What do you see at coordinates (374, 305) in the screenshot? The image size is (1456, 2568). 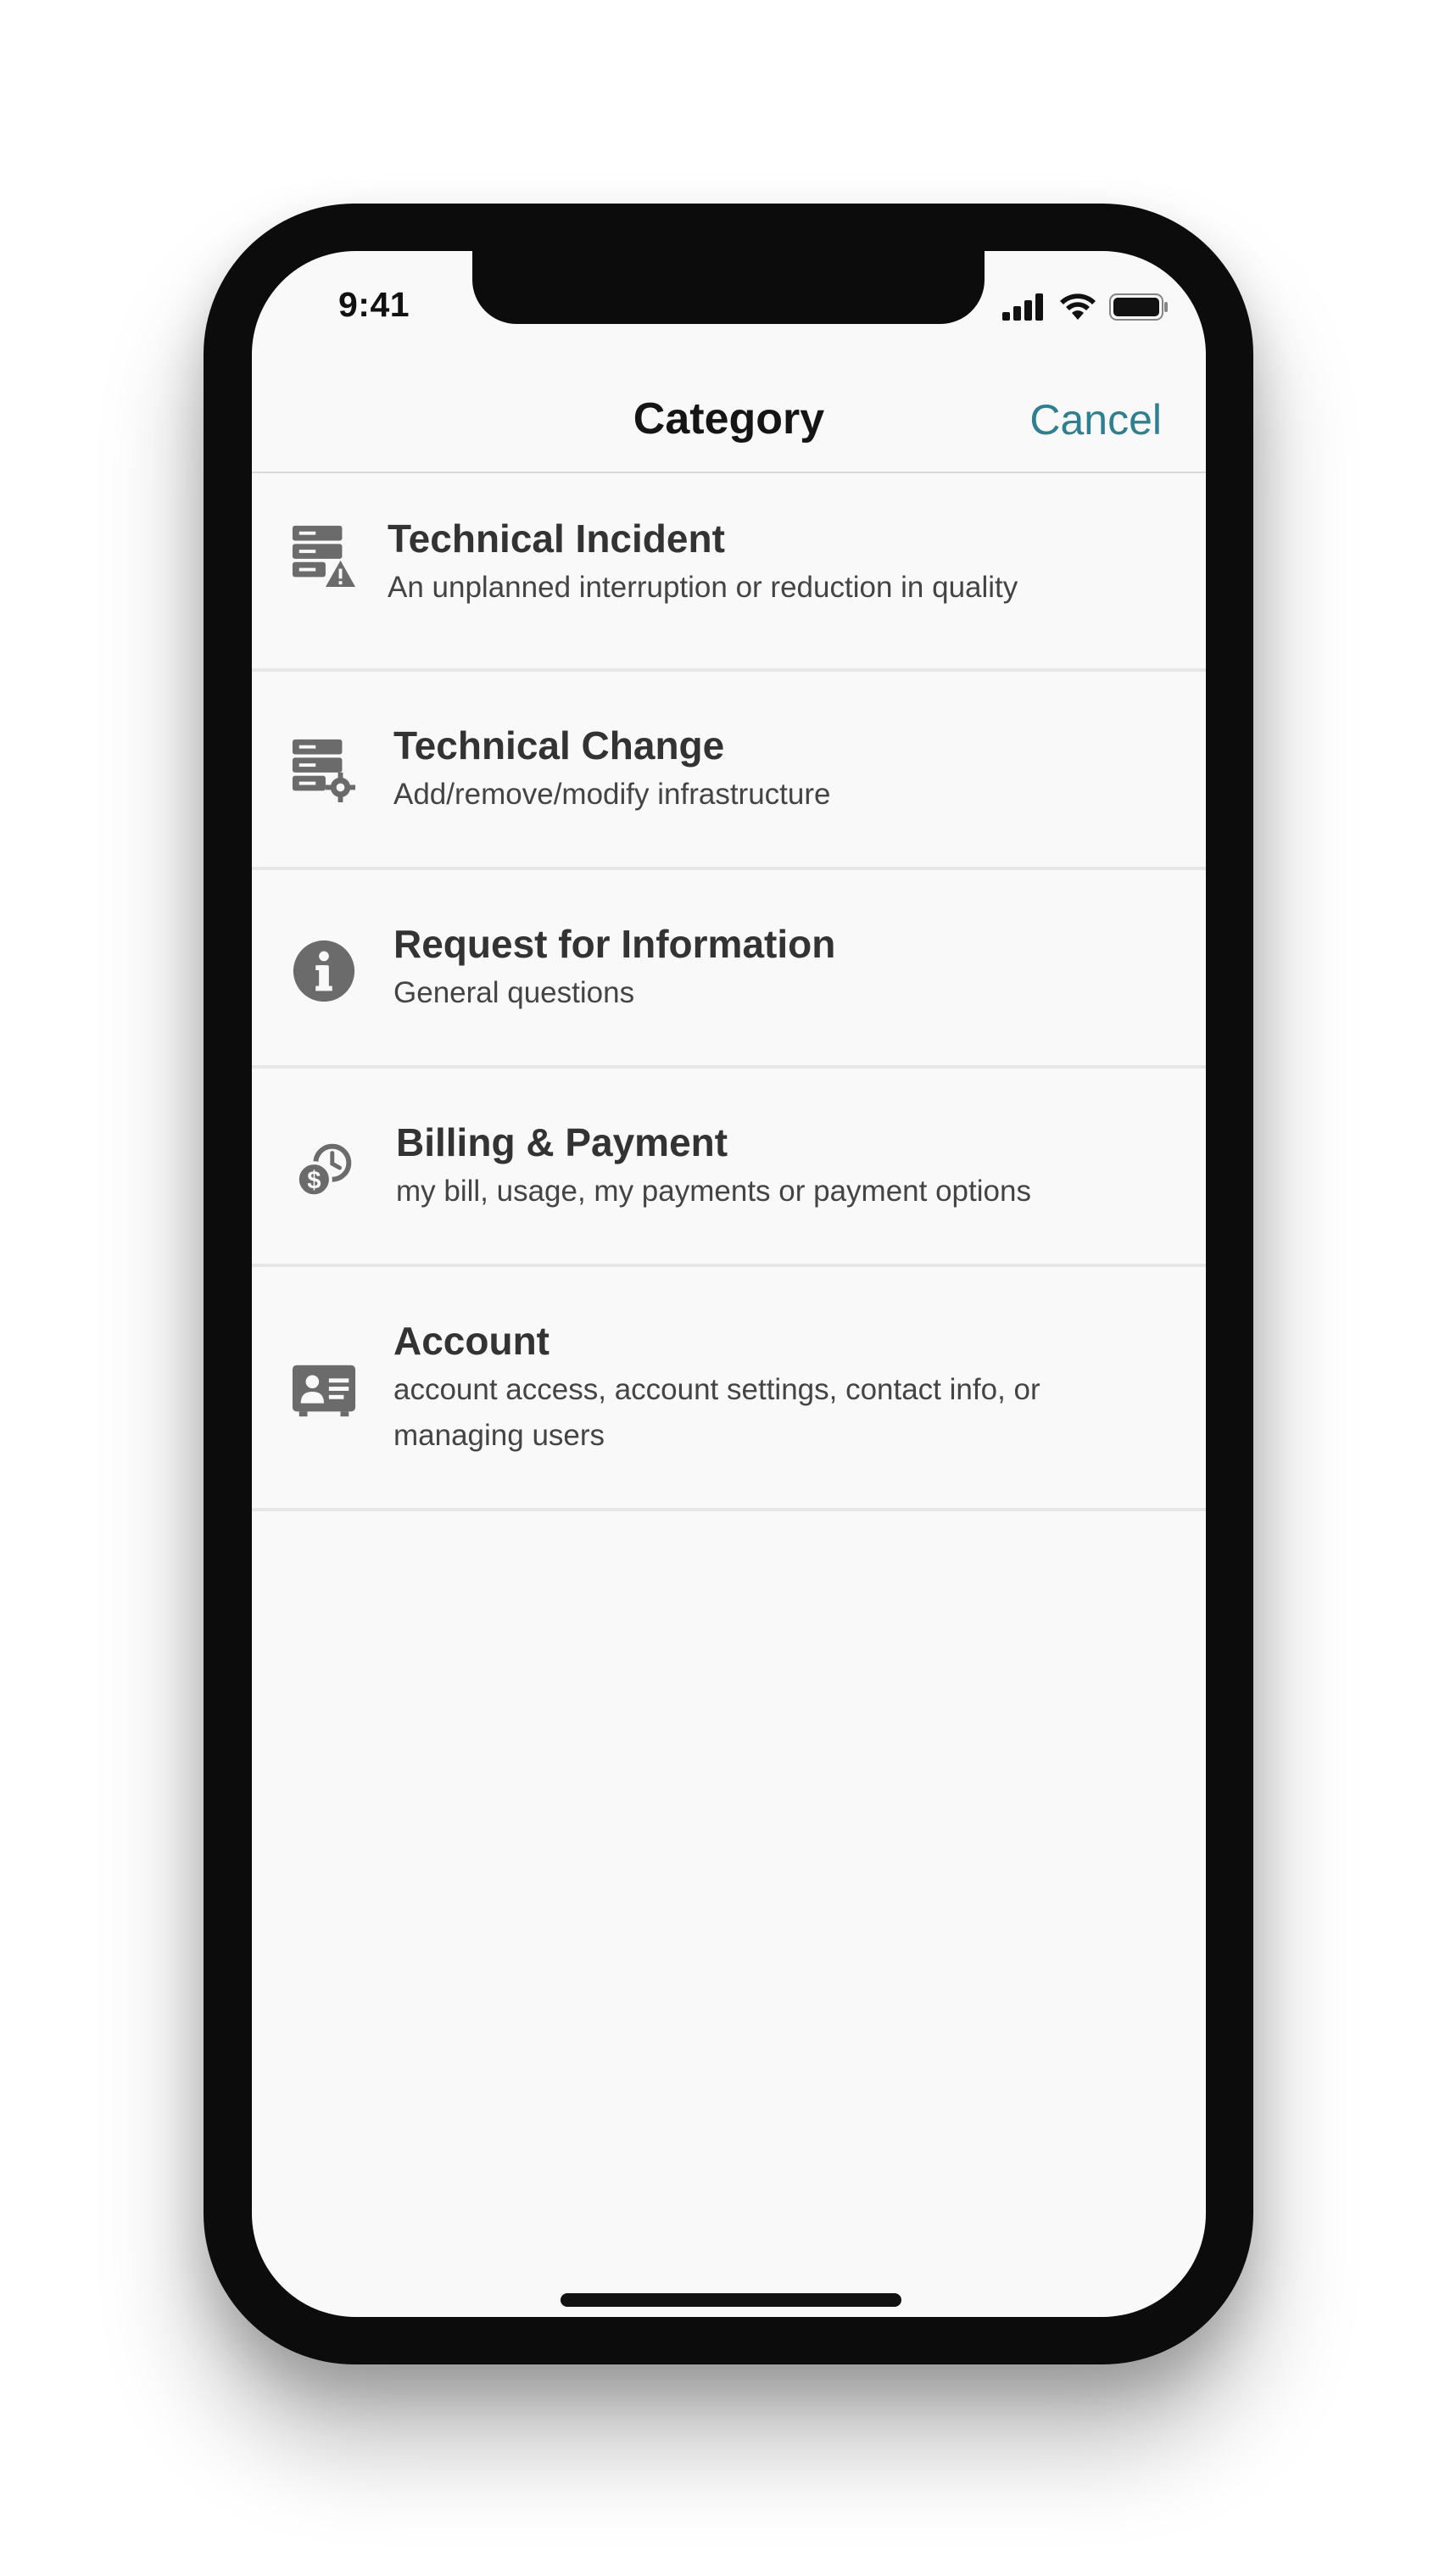 I see `status-time: 9:41` at bounding box center [374, 305].